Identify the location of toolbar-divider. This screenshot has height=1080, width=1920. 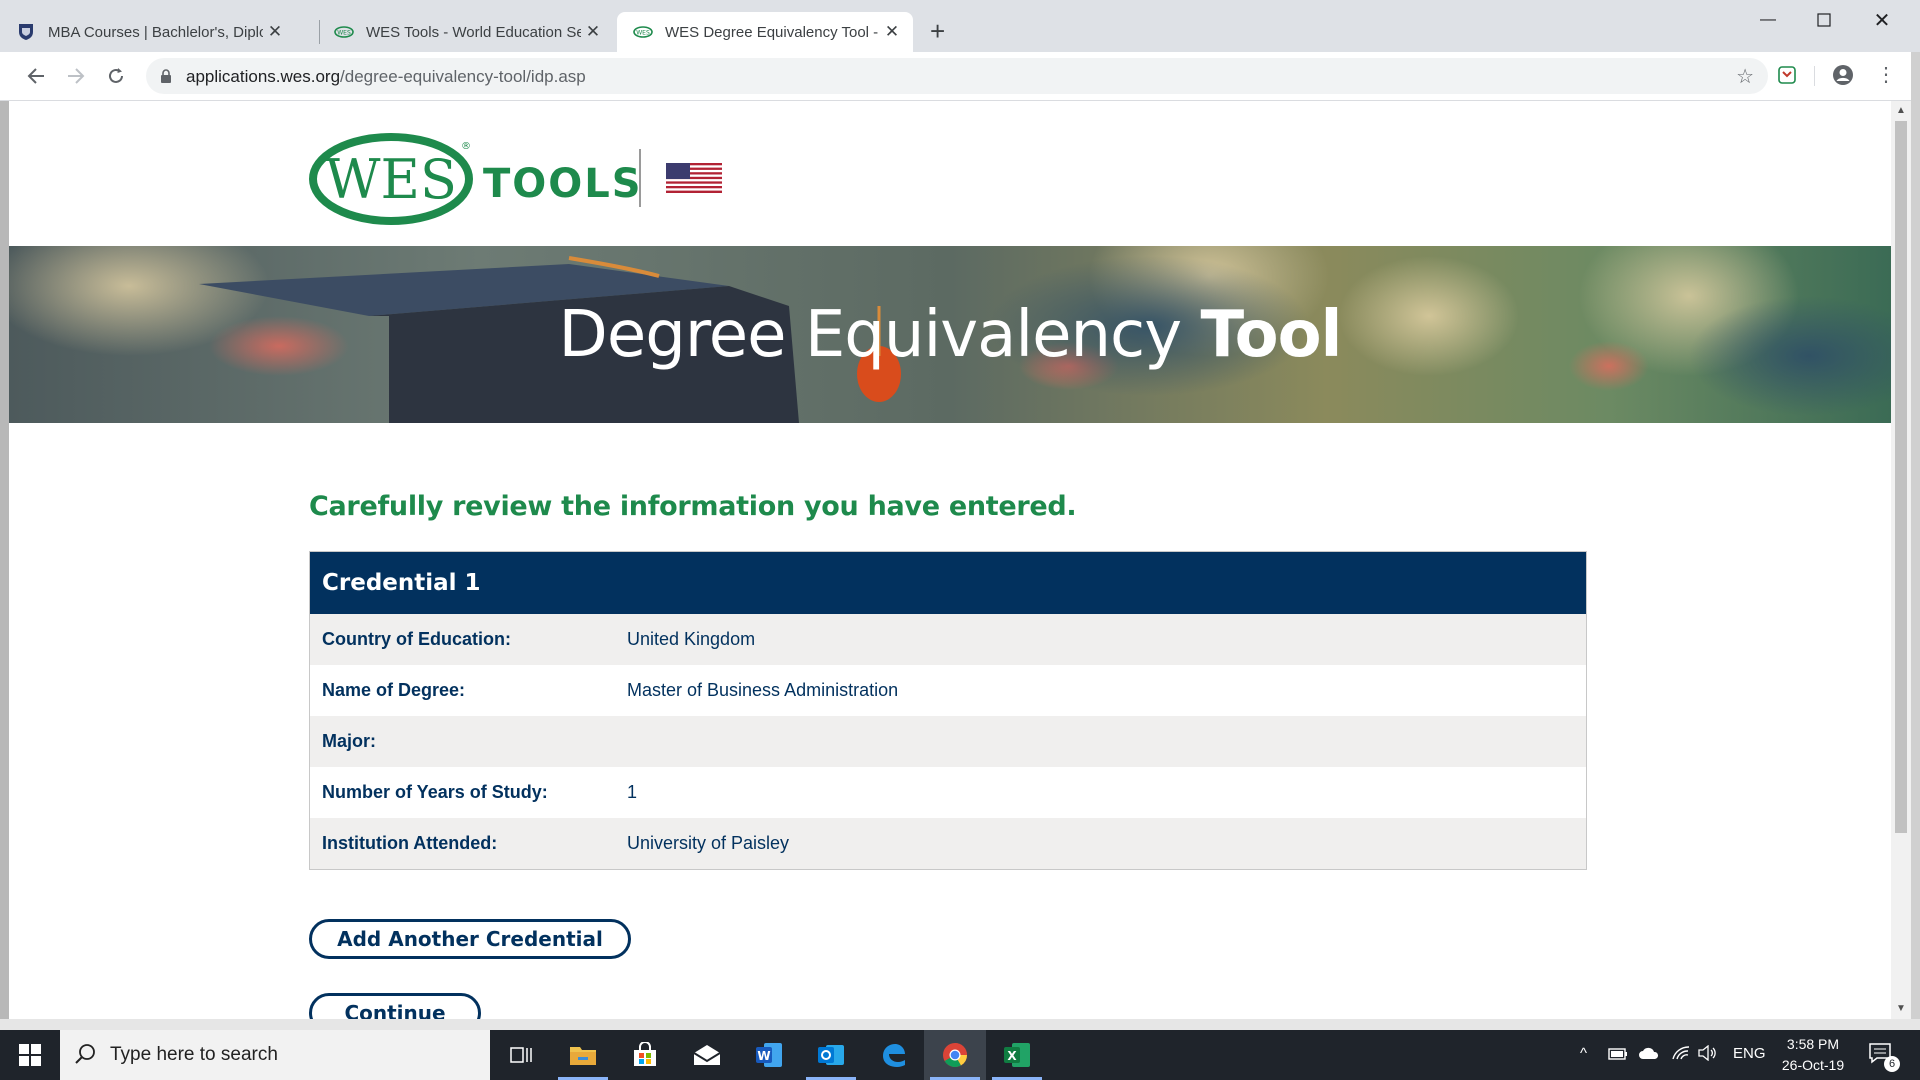
(1814, 76).